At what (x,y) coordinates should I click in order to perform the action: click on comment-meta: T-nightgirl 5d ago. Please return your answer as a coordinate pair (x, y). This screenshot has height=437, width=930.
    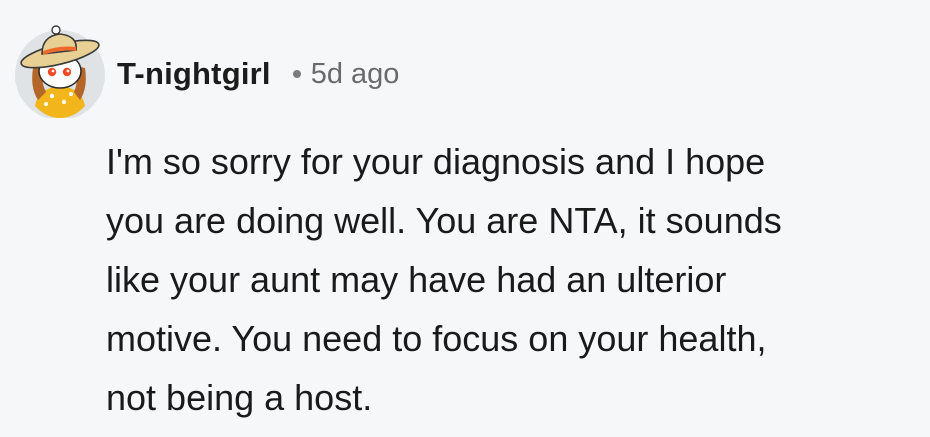
    Looking at the image, I should click on (258, 74).